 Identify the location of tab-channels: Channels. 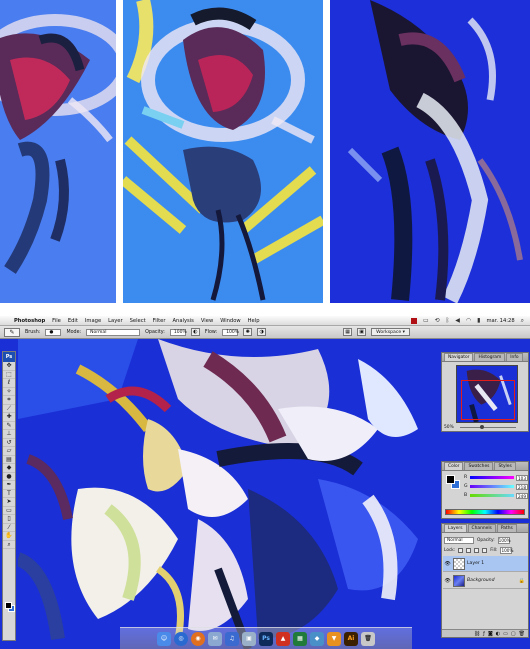
(481, 528).